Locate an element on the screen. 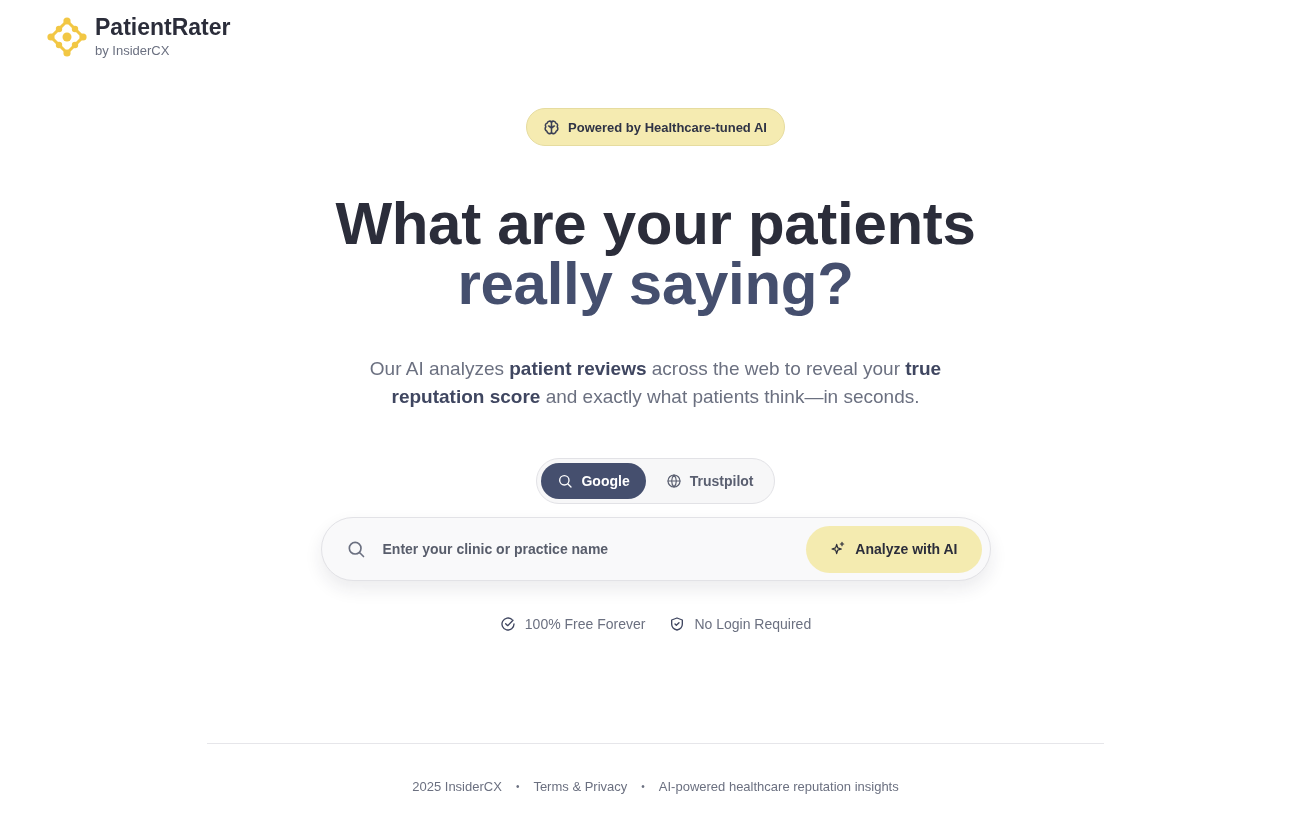 This screenshot has height=824, width=1311. footer-text: 2025 InsiderCX is located at coordinates (457, 787).